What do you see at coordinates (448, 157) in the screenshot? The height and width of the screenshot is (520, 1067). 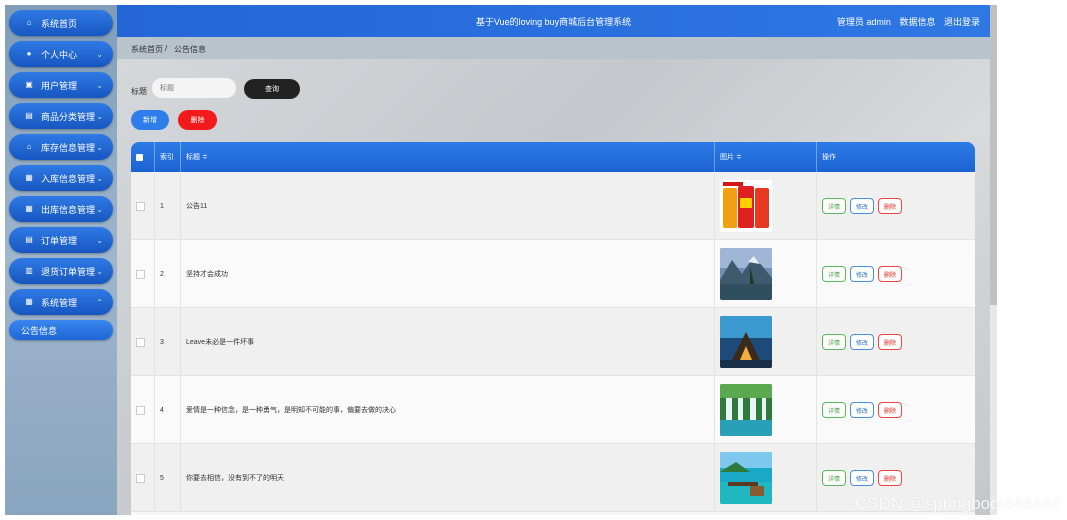 I see `column-header: 标题 ≑` at bounding box center [448, 157].